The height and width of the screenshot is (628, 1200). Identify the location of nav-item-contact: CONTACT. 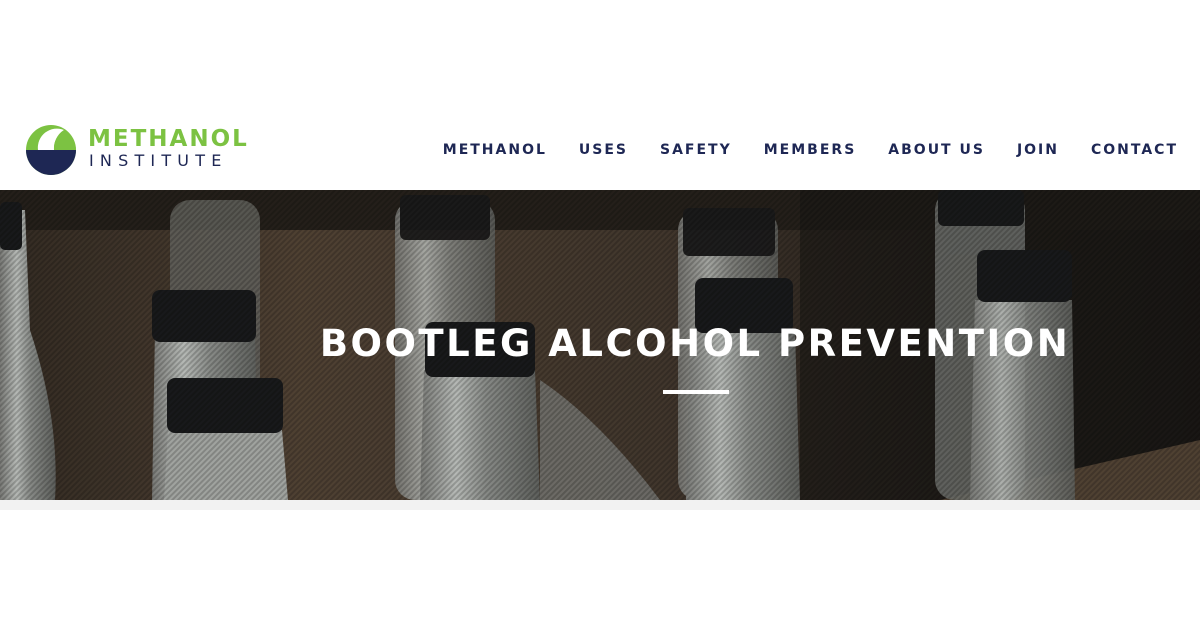
(1134, 150).